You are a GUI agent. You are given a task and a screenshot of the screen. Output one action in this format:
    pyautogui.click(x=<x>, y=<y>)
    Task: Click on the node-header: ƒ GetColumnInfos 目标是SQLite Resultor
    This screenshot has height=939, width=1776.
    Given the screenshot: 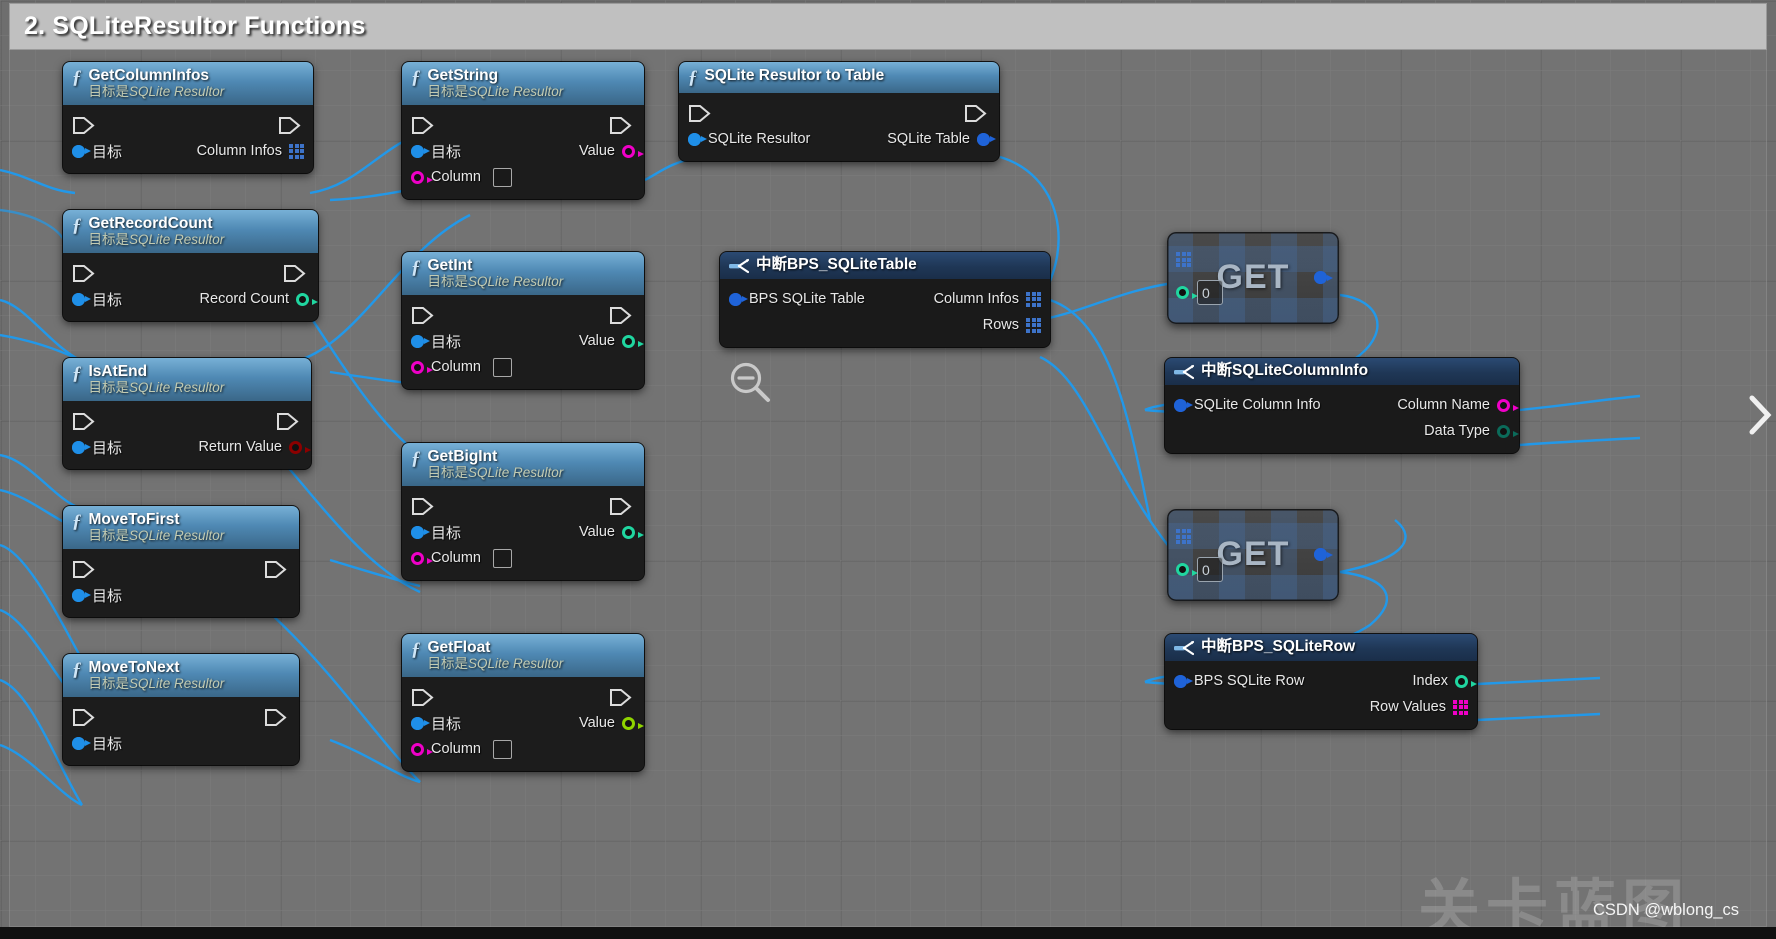 What is the action you would take?
    pyautogui.click(x=188, y=84)
    